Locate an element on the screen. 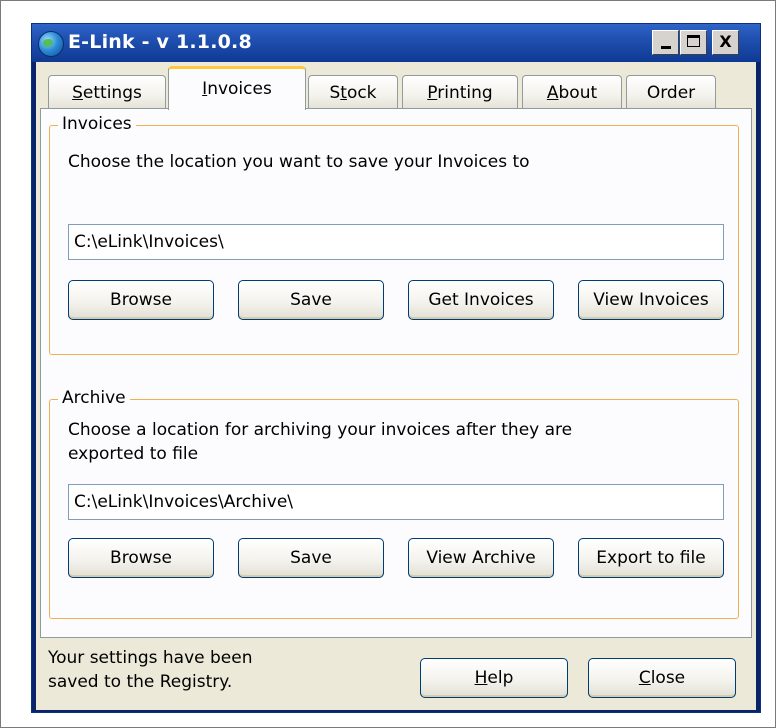 The image size is (776, 728). tab-about: About is located at coordinates (572, 92).